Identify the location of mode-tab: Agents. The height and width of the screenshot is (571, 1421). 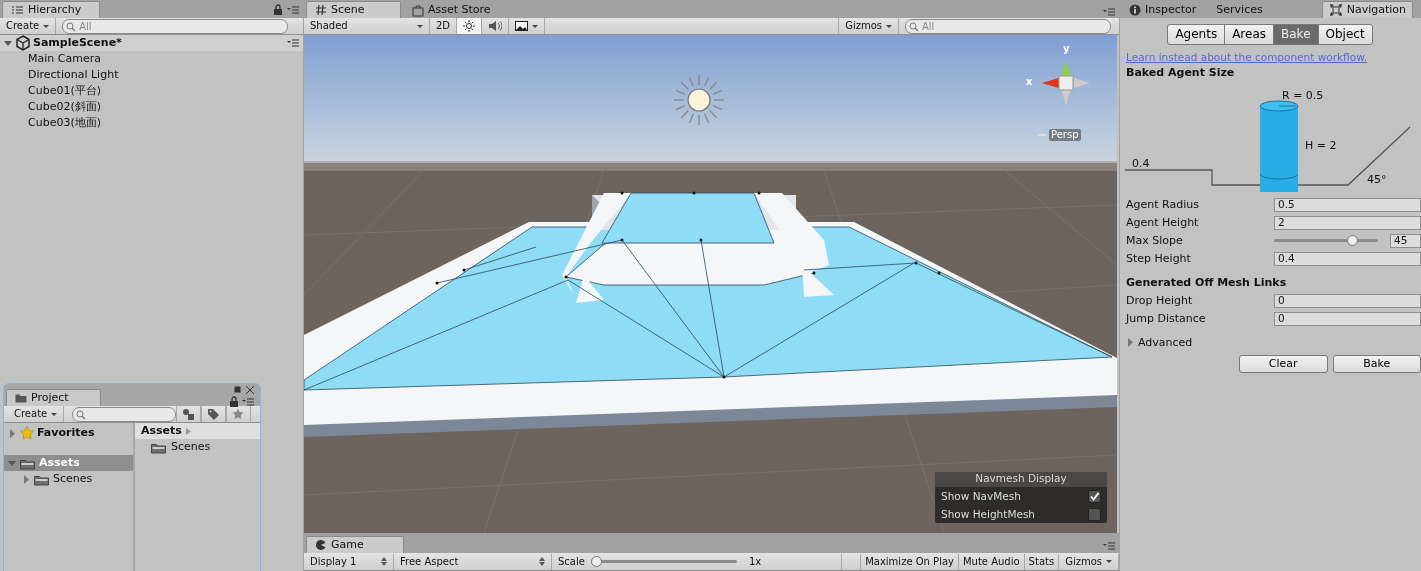
(1196, 34).